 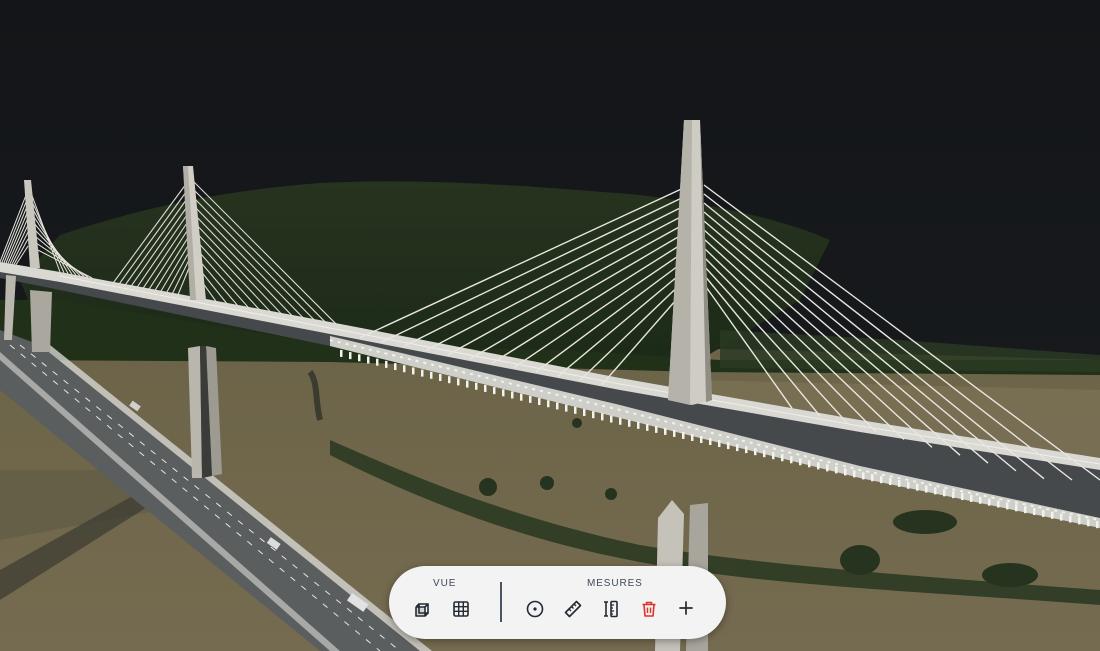 I want to click on delete-measures-button, so click(x=652, y=612).